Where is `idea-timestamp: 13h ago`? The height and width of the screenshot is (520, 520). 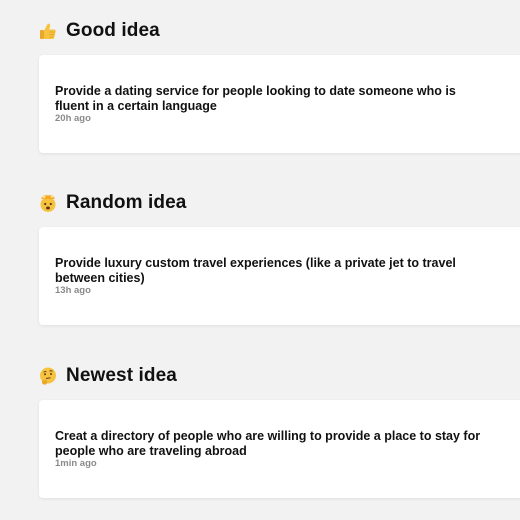 idea-timestamp: 13h ago is located at coordinates (73, 290).